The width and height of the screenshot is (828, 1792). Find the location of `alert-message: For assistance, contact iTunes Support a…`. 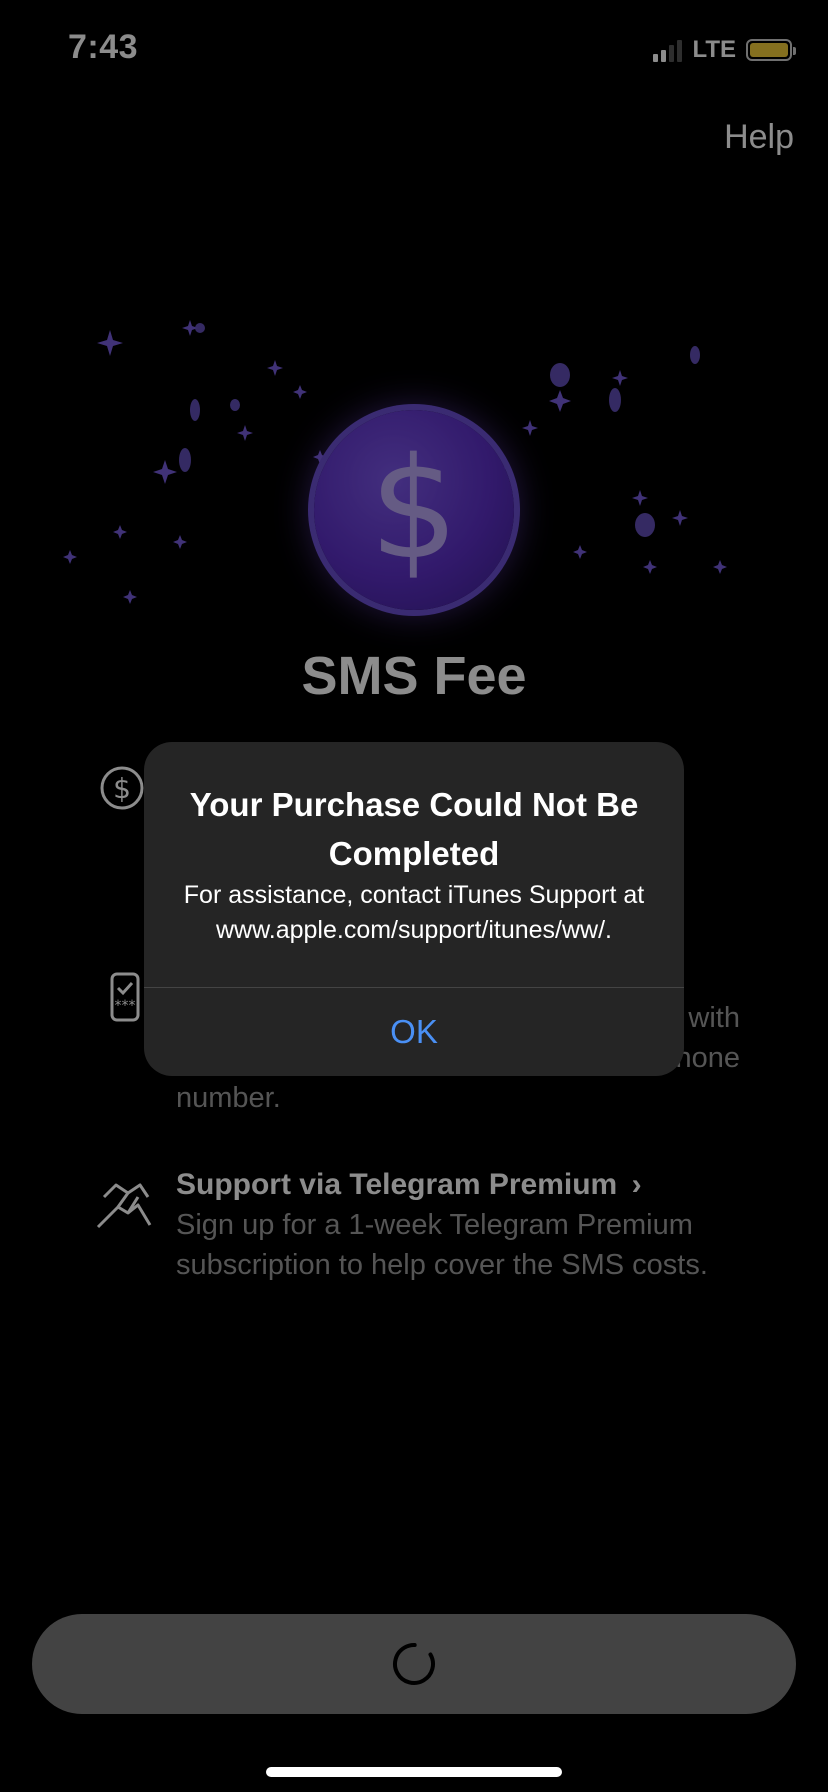

alert-message: For assistance, contact iTunes Support a… is located at coordinates (414, 912).